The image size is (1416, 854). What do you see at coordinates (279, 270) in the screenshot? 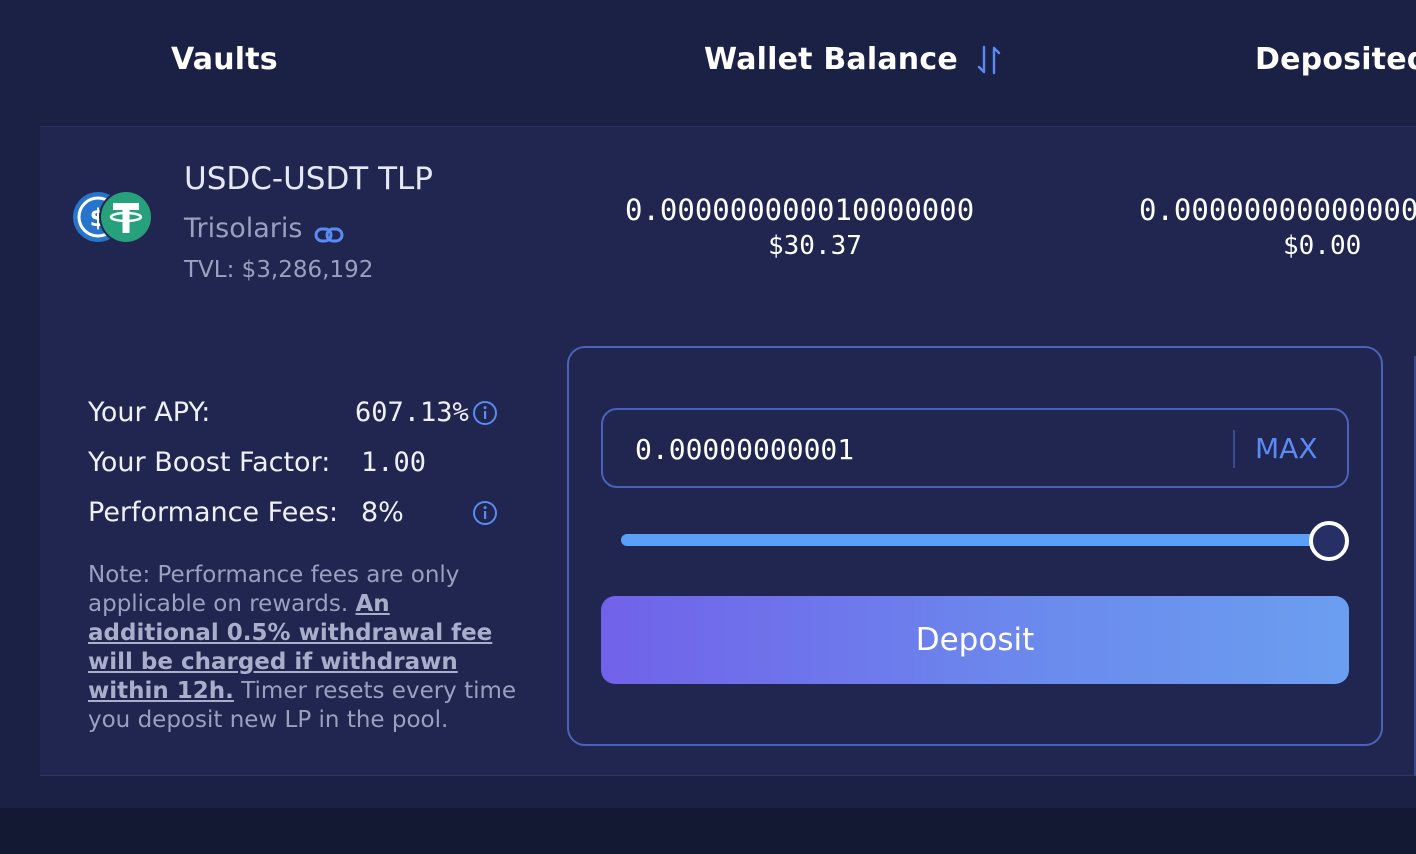
I see `vault-tvl: TVL: $3,286,192` at bounding box center [279, 270].